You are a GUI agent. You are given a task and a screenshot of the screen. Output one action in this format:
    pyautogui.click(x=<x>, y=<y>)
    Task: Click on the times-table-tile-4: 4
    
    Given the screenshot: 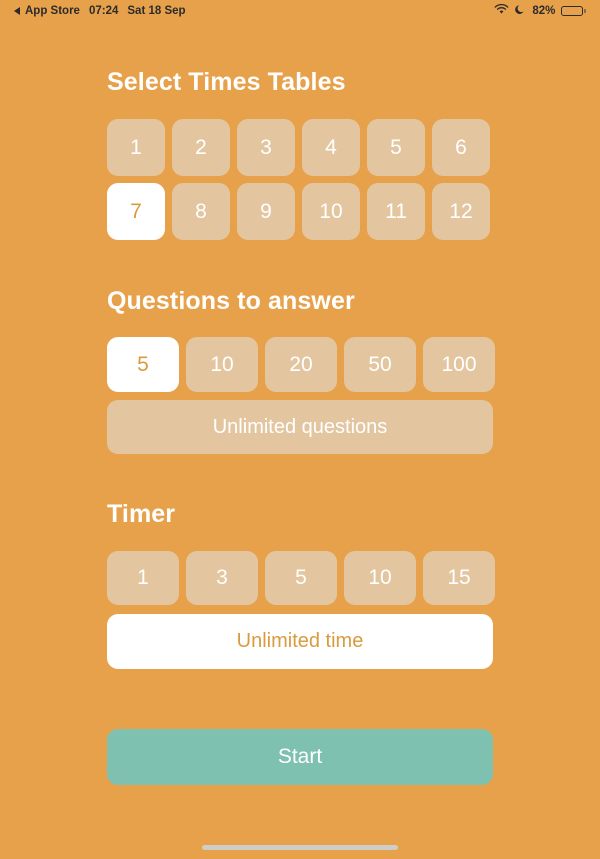 What is the action you would take?
    pyautogui.click(x=331, y=147)
    